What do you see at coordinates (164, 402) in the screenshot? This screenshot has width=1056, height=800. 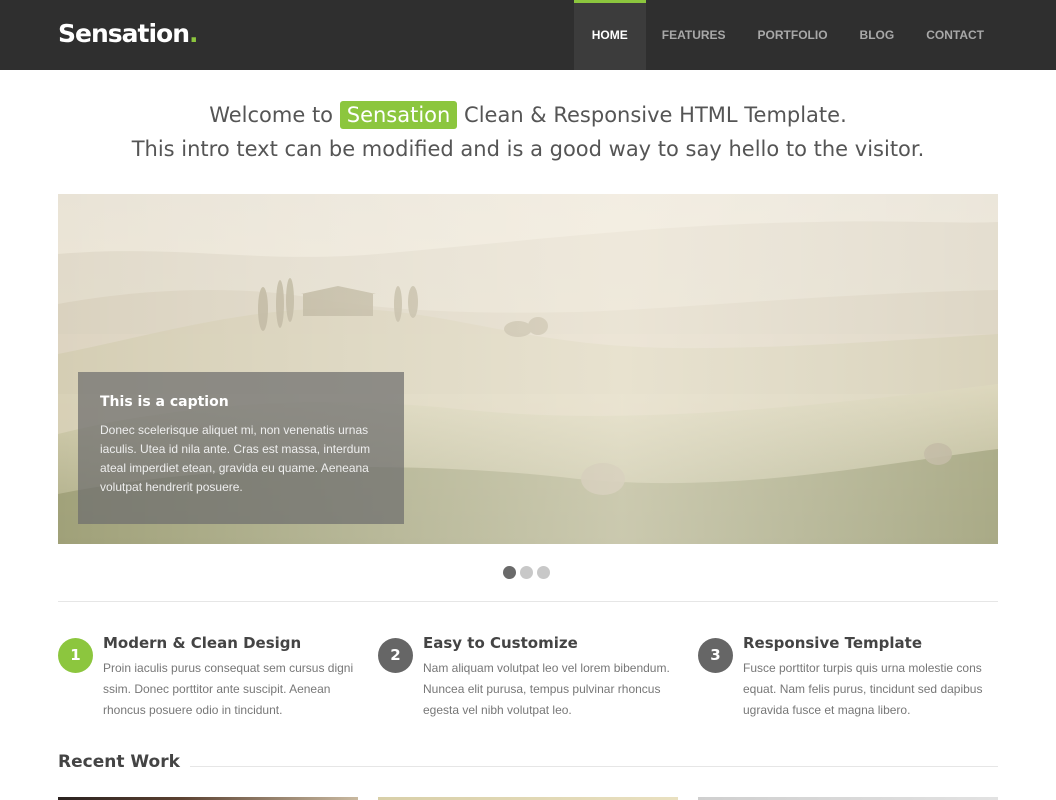 I see `caption-title: This is a caption` at bounding box center [164, 402].